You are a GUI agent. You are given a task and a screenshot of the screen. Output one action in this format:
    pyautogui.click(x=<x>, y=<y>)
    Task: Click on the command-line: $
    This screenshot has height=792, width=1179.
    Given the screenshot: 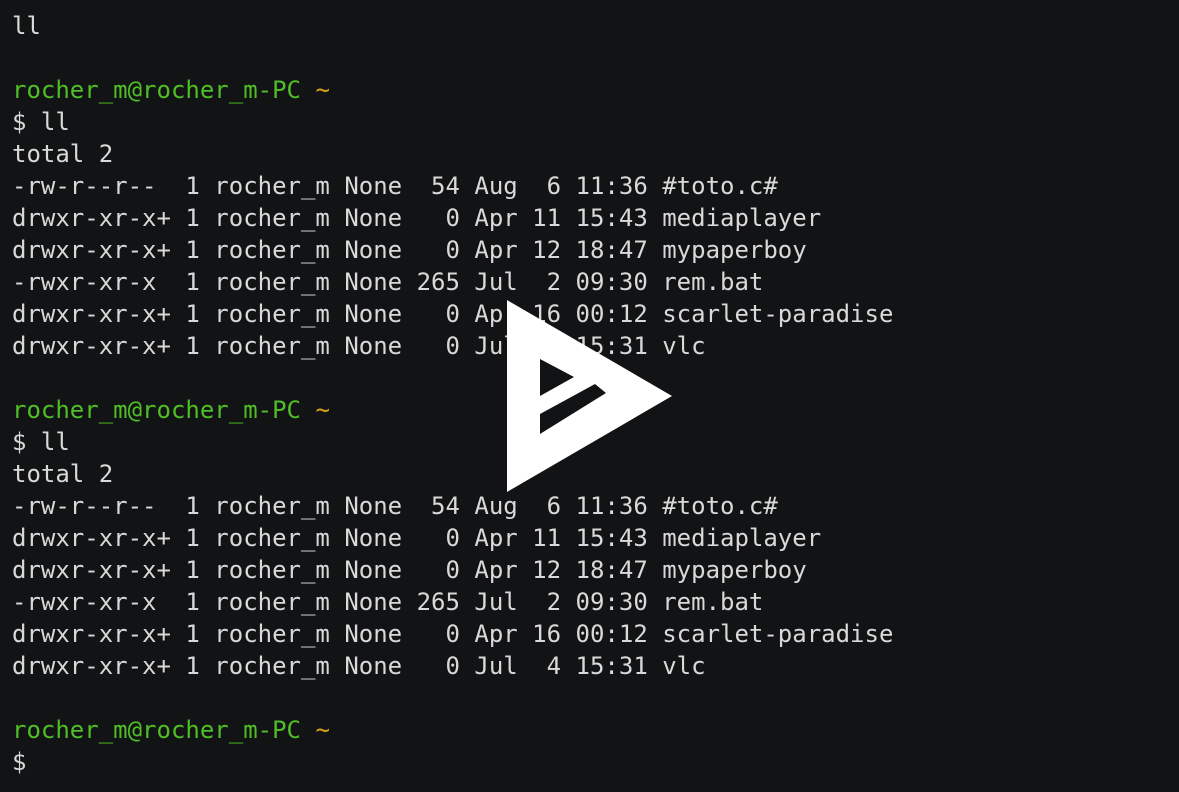 What is the action you would take?
    pyautogui.click(x=19, y=762)
    